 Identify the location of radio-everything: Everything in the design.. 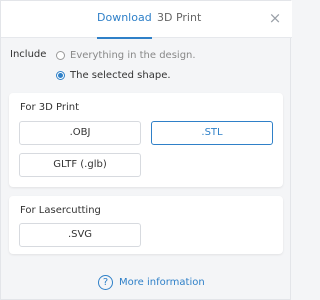
(126, 55).